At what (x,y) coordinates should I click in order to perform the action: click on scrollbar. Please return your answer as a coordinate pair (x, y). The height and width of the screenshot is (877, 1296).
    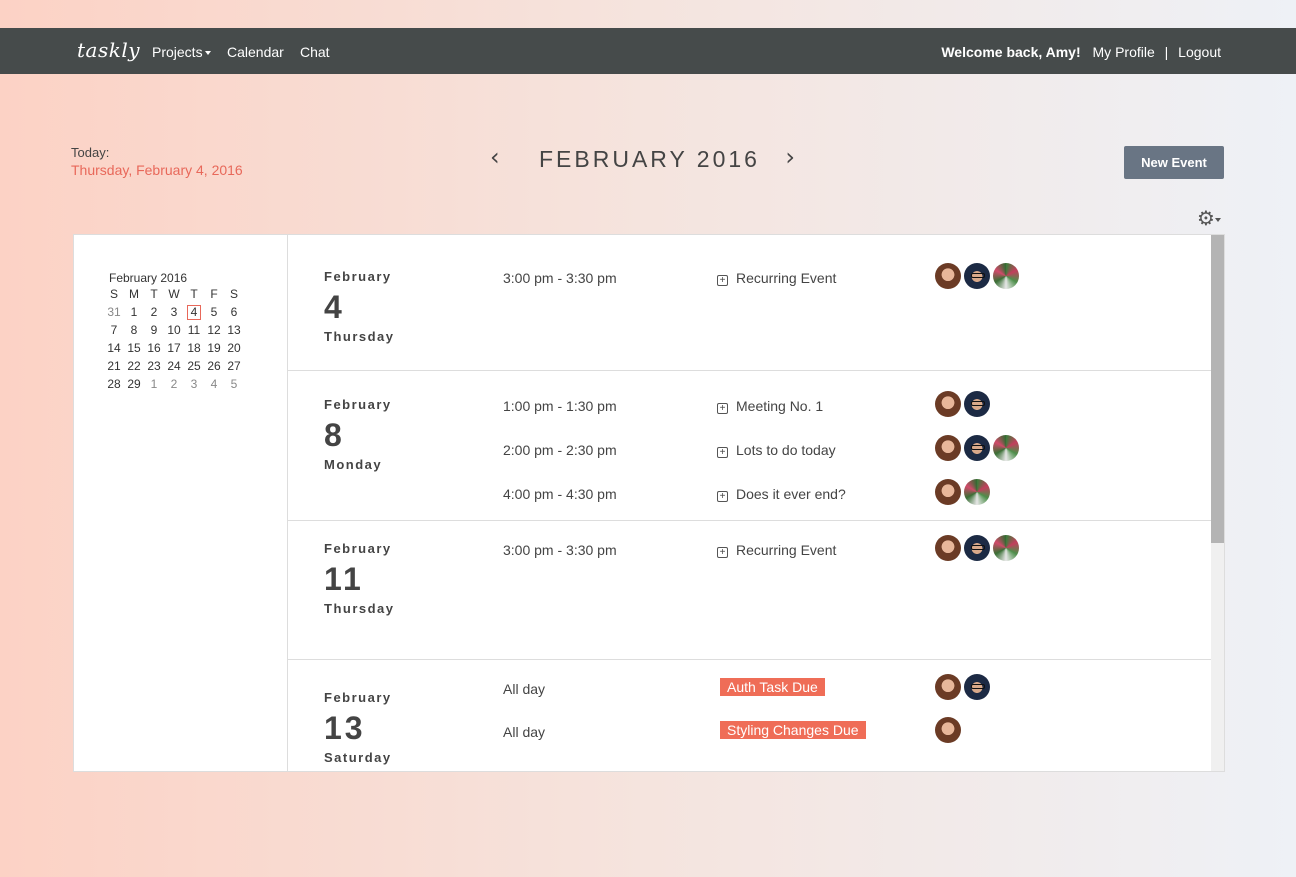
    Looking at the image, I should click on (1217, 503).